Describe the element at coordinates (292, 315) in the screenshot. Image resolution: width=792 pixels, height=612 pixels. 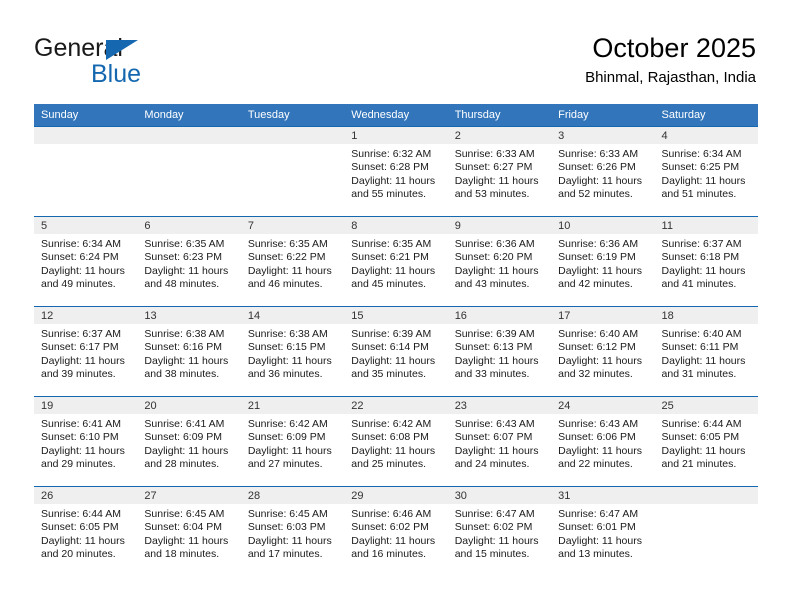
I see `day-number: 14` at that location.